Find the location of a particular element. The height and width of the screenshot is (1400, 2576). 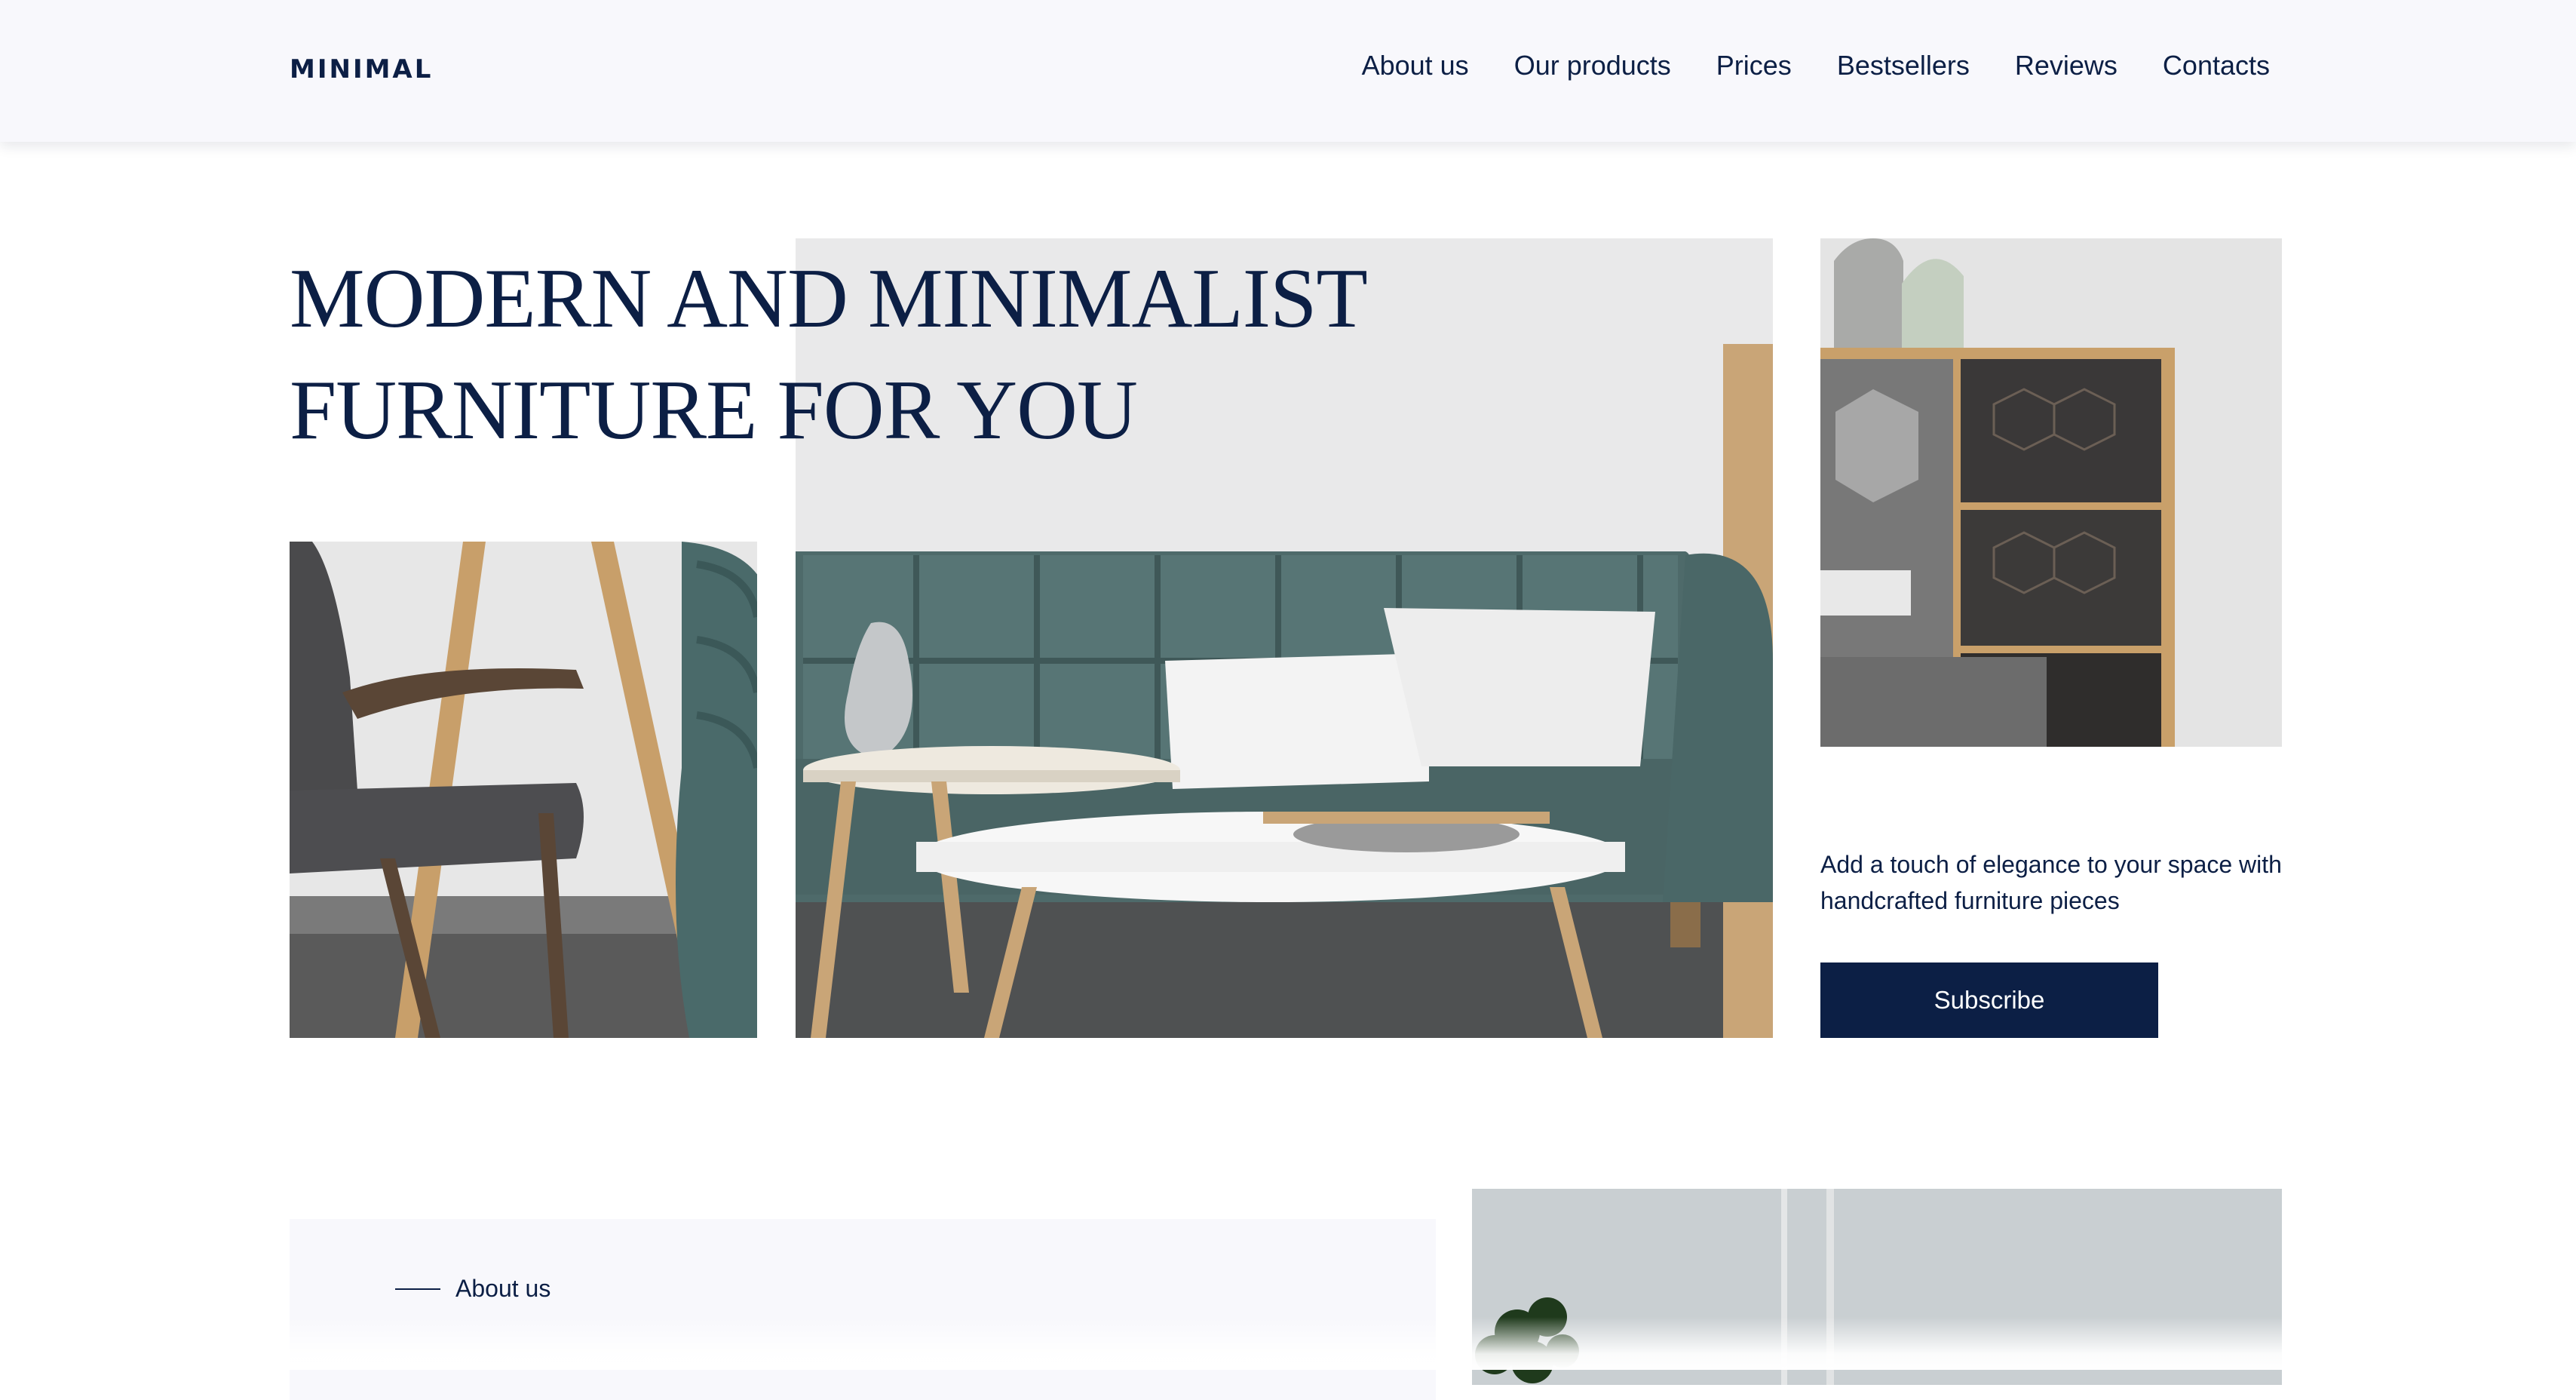

about-section-label: About us is located at coordinates (472, 1289).